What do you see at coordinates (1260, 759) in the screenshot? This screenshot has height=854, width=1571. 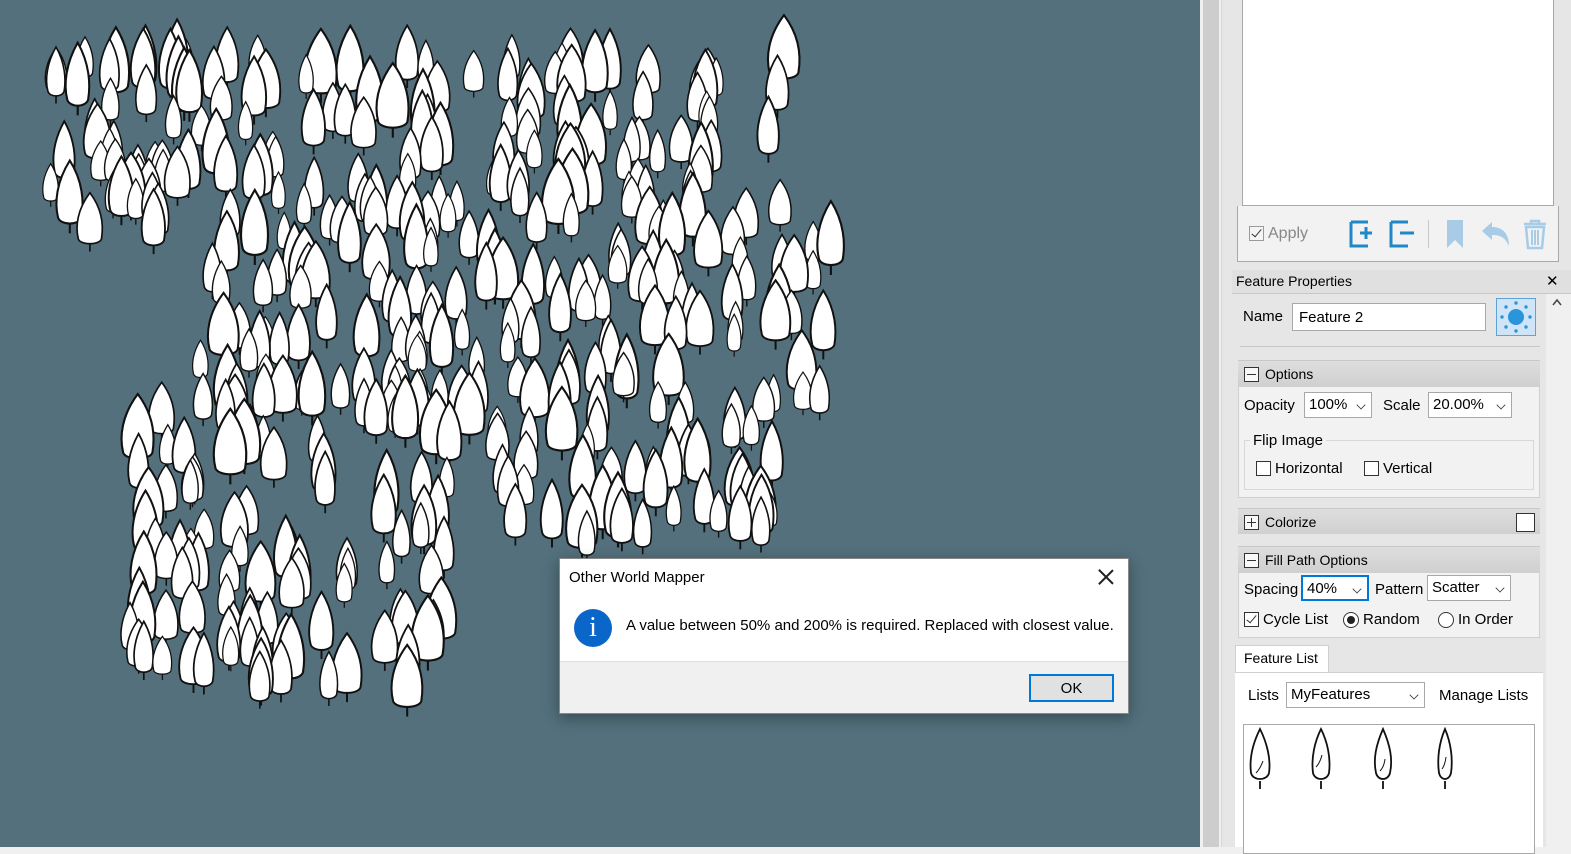 I see `tree-1-icon` at bounding box center [1260, 759].